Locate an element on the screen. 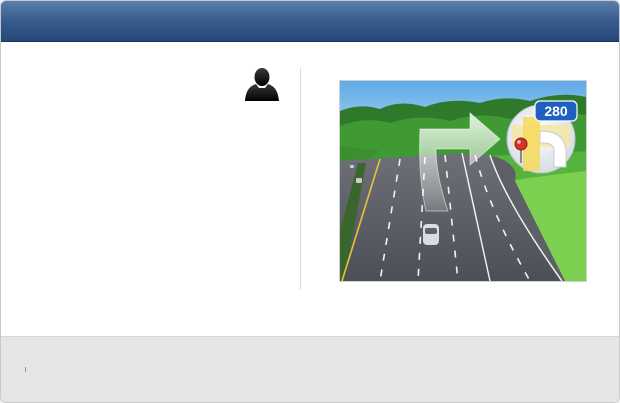 The height and width of the screenshot is (403, 620). column-divider is located at coordinates (300, 179).